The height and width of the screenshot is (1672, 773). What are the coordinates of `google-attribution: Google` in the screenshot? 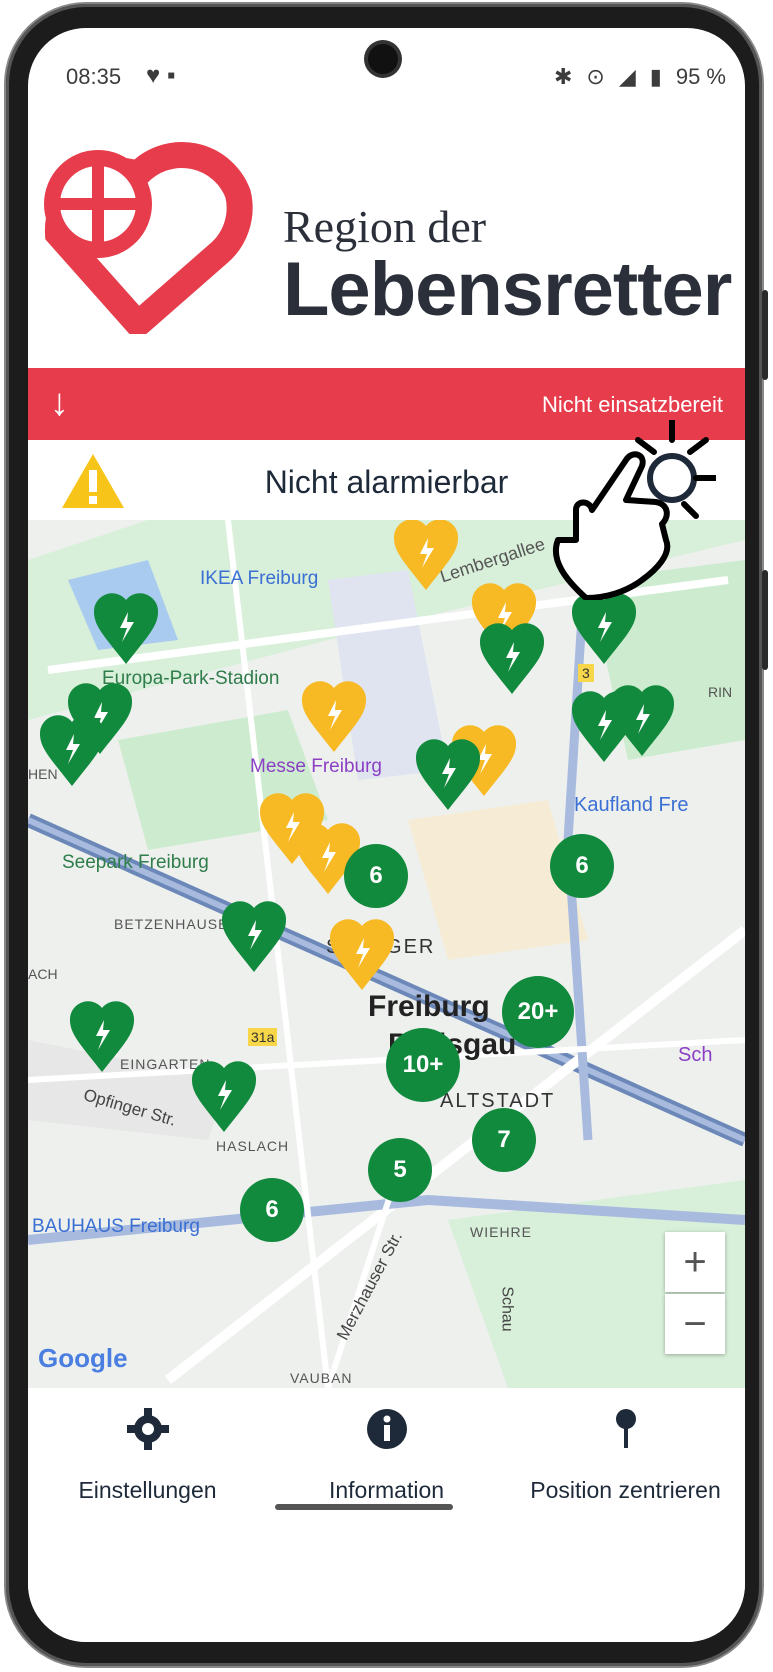 It's located at (83, 1358).